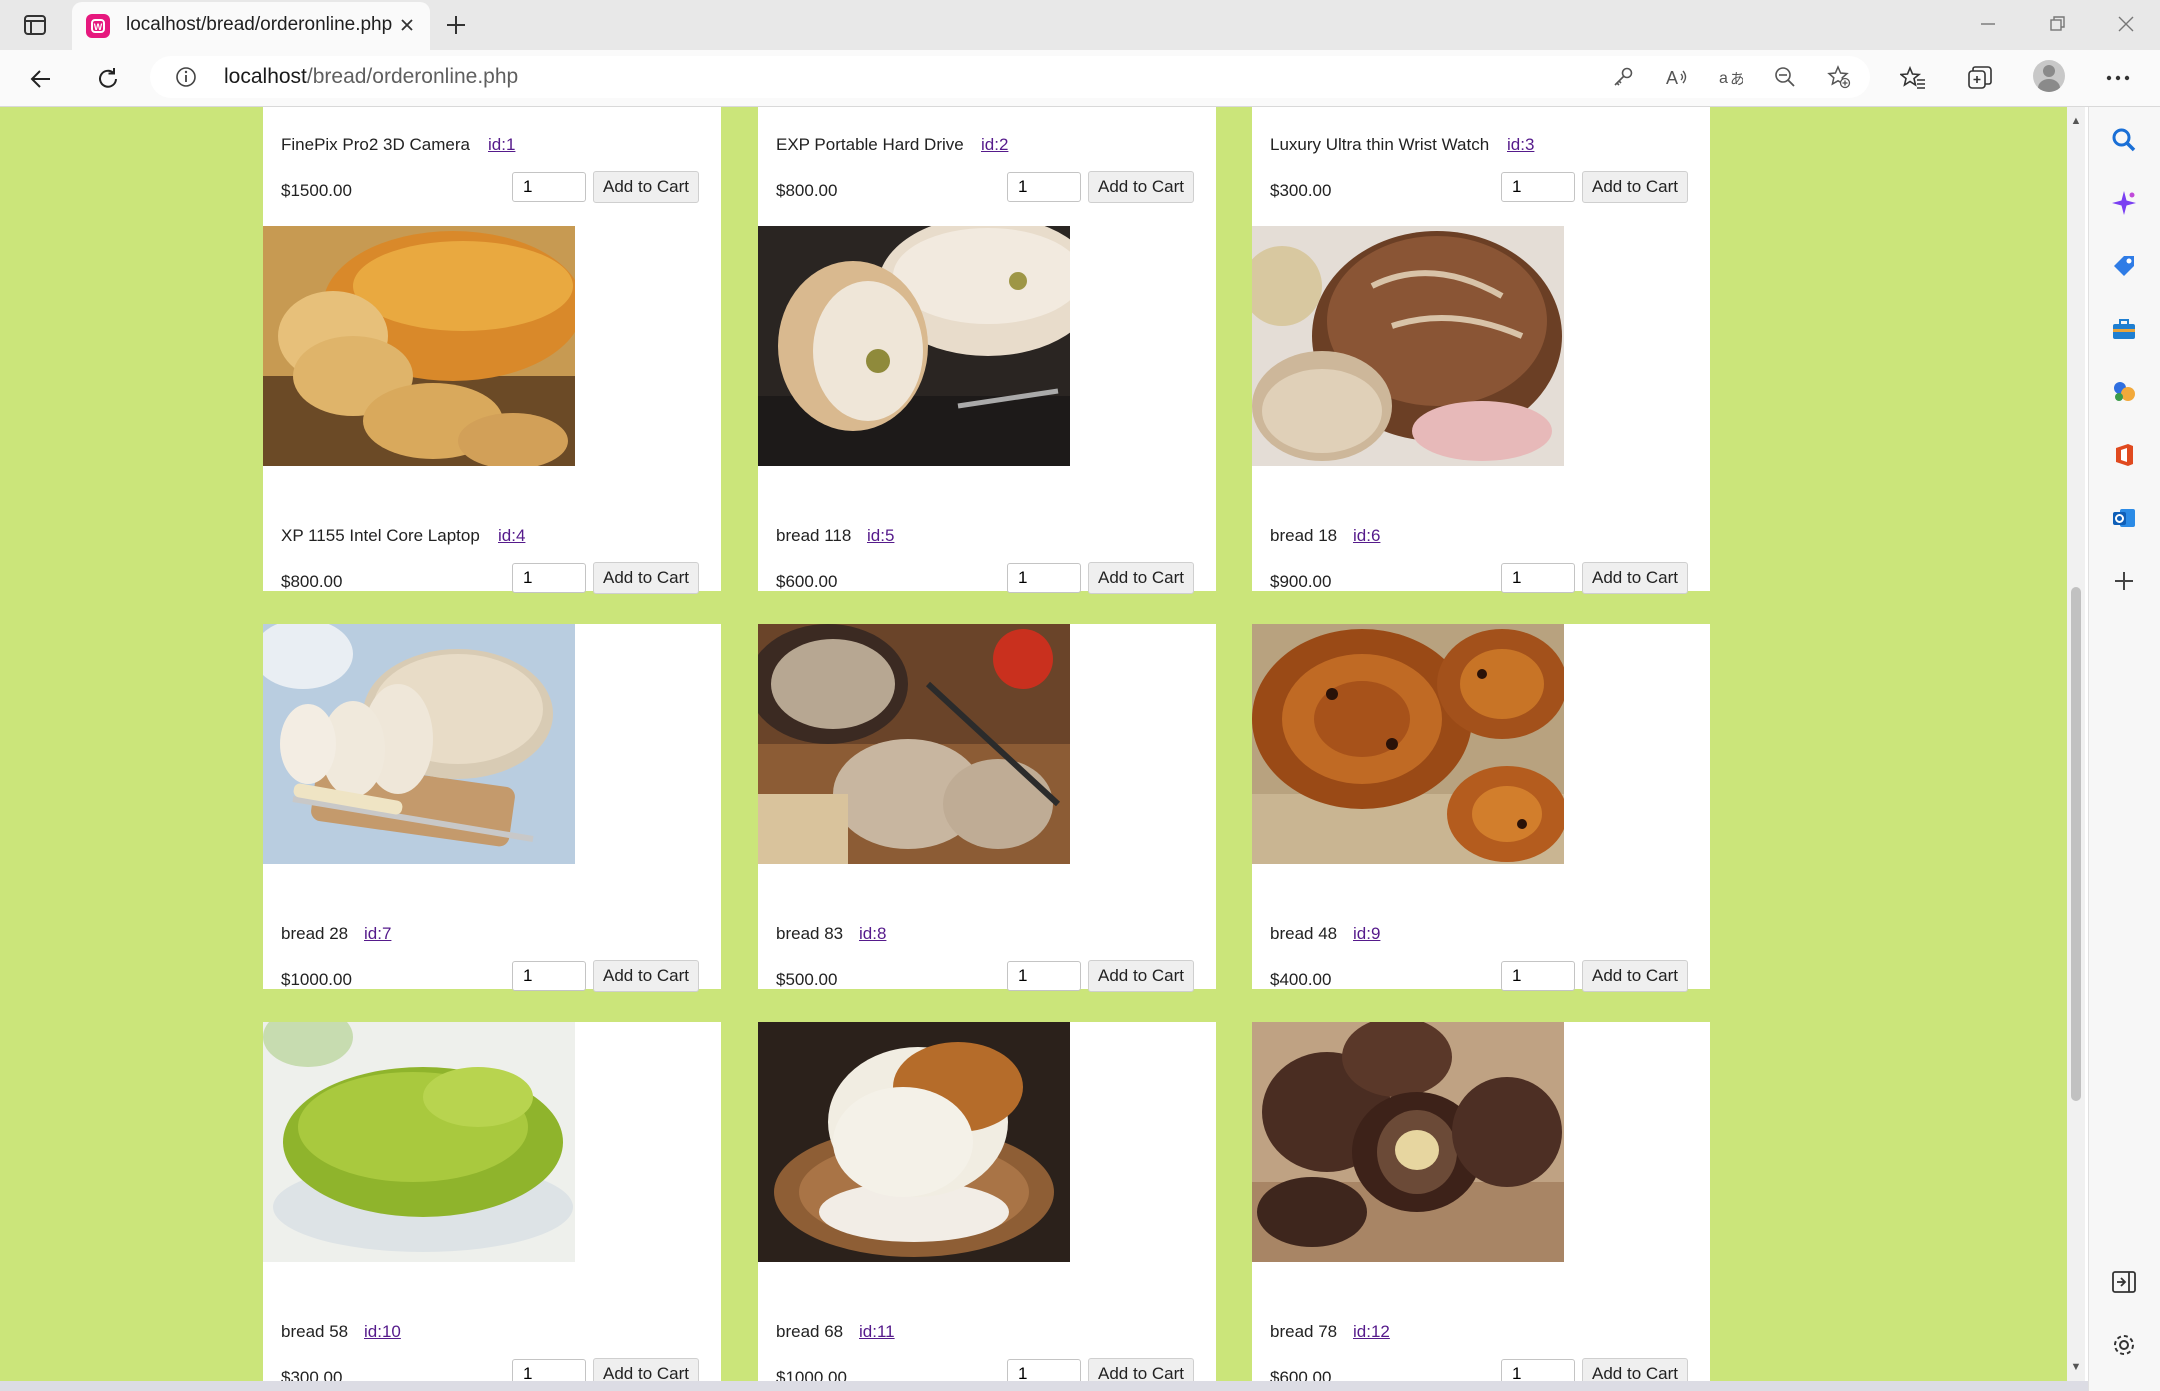 The height and width of the screenshot is (1391, 2160). Describe the element at coordinates (1366, 934) in the screenshot. I see `product-id-link: id:9` at that location.